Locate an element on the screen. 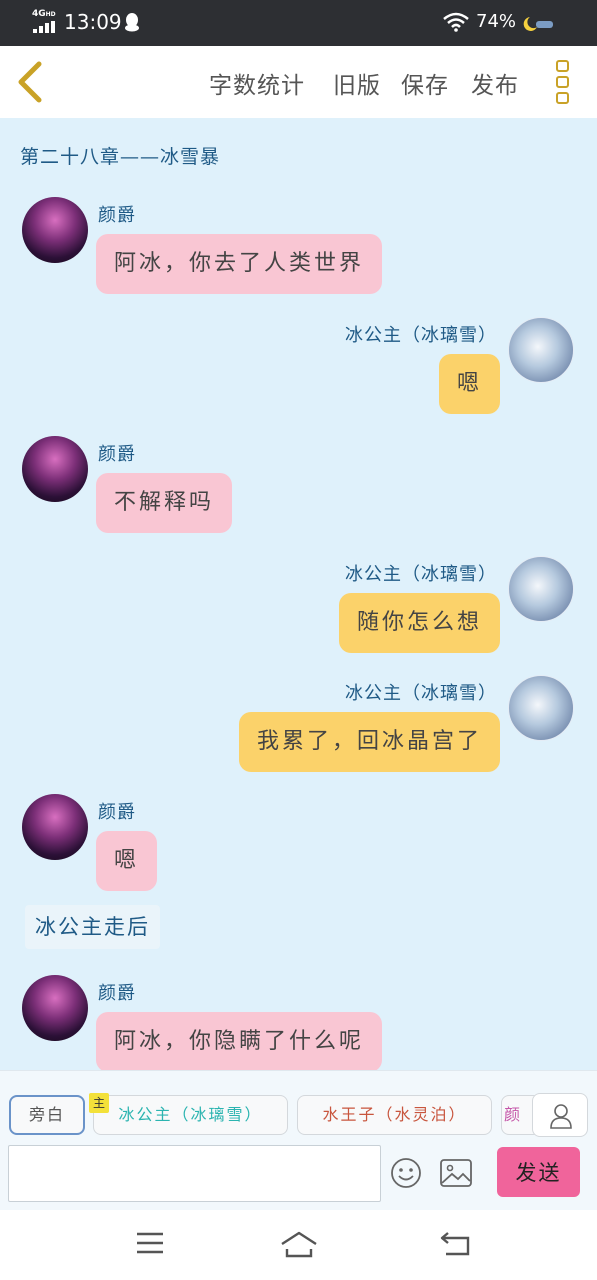  editor-header: 字数统计 旧版 保存 发布 is located at coordinates (298, 82).